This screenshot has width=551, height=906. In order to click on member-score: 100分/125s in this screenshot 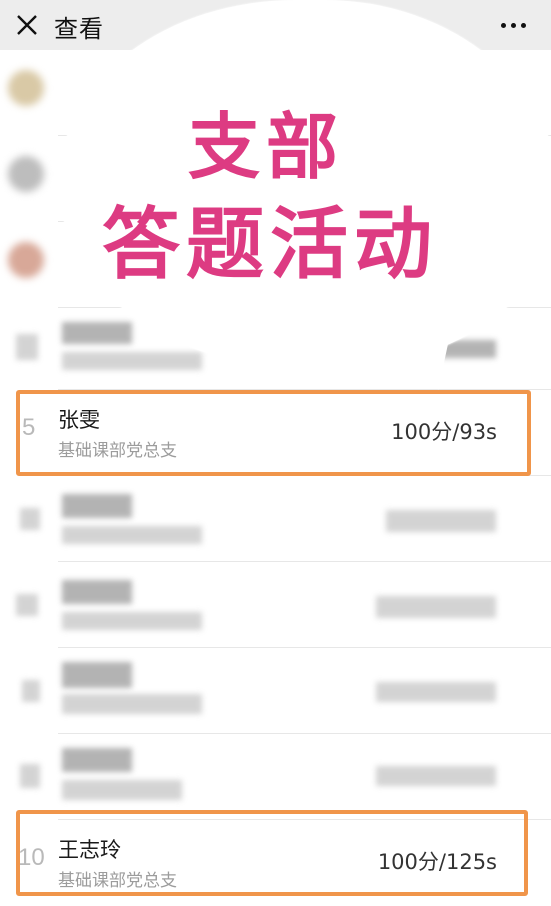, I will do `click(437, 862)`.